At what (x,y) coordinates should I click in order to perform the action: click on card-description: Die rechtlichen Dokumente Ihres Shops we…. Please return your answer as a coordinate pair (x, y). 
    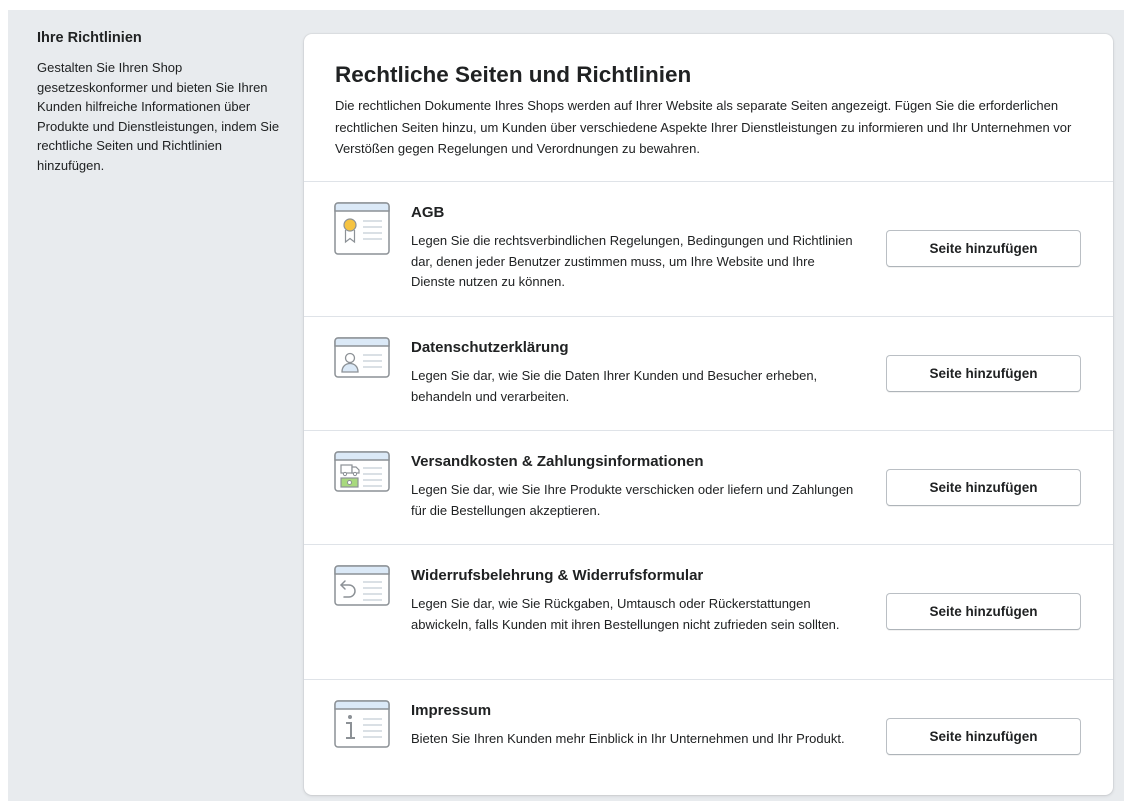
    Looking at the image, I should click on (703, 127).